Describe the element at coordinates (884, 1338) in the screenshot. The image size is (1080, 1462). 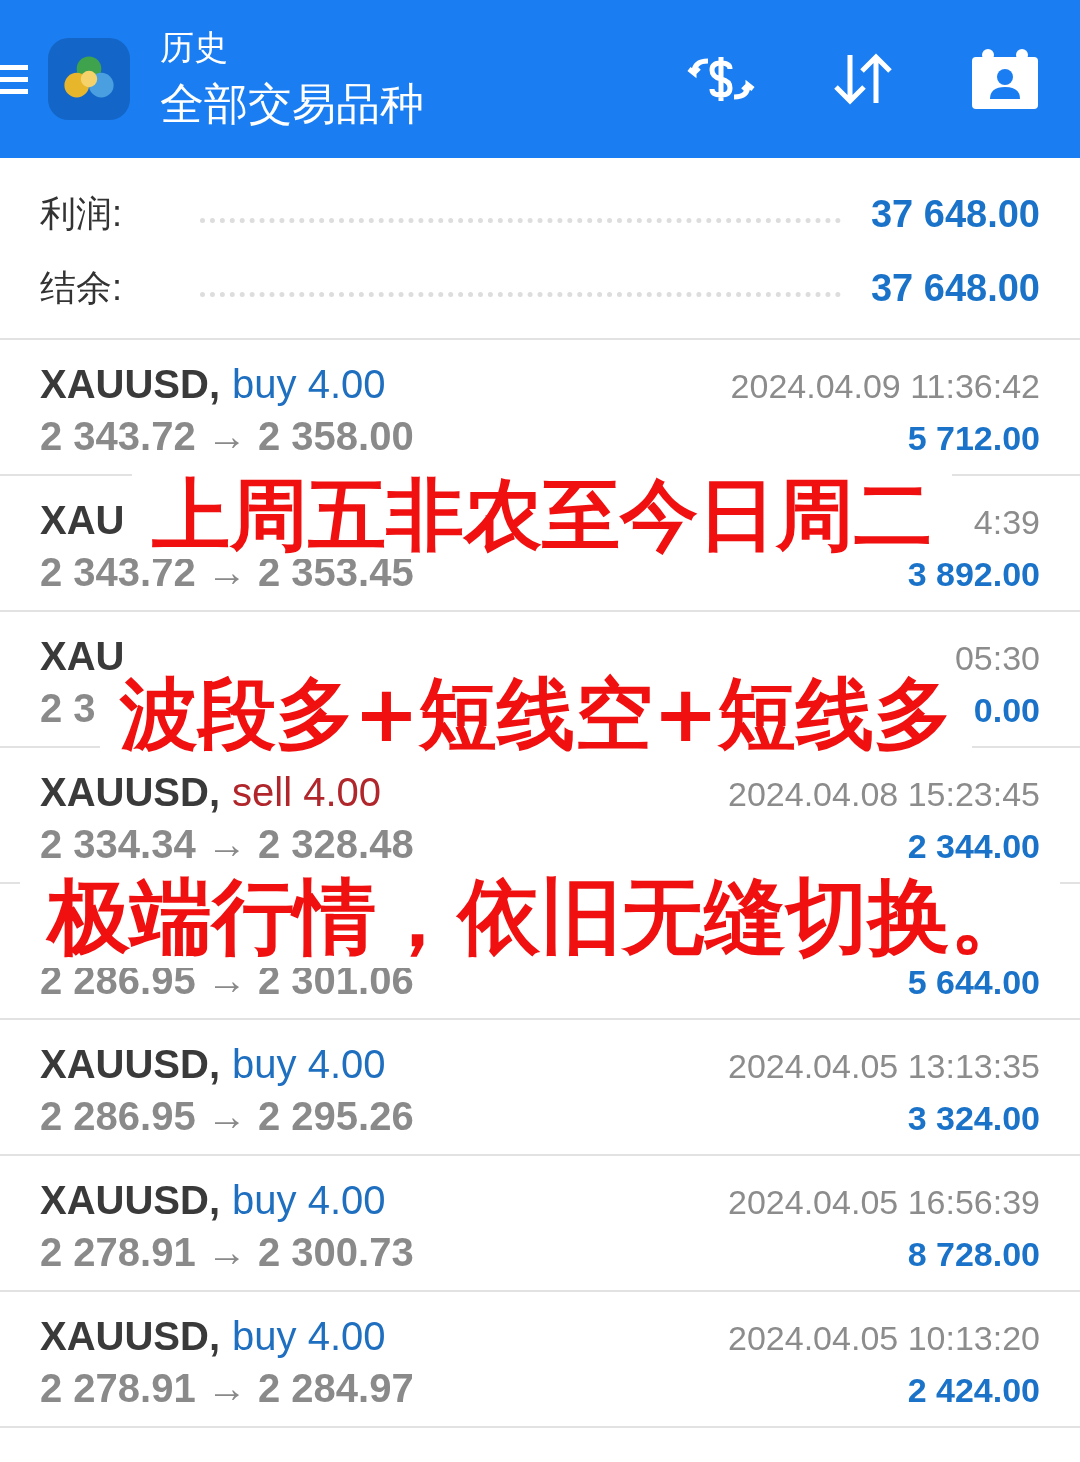
I see `trade-time: 2024.04.05 10:13:20` at that location.